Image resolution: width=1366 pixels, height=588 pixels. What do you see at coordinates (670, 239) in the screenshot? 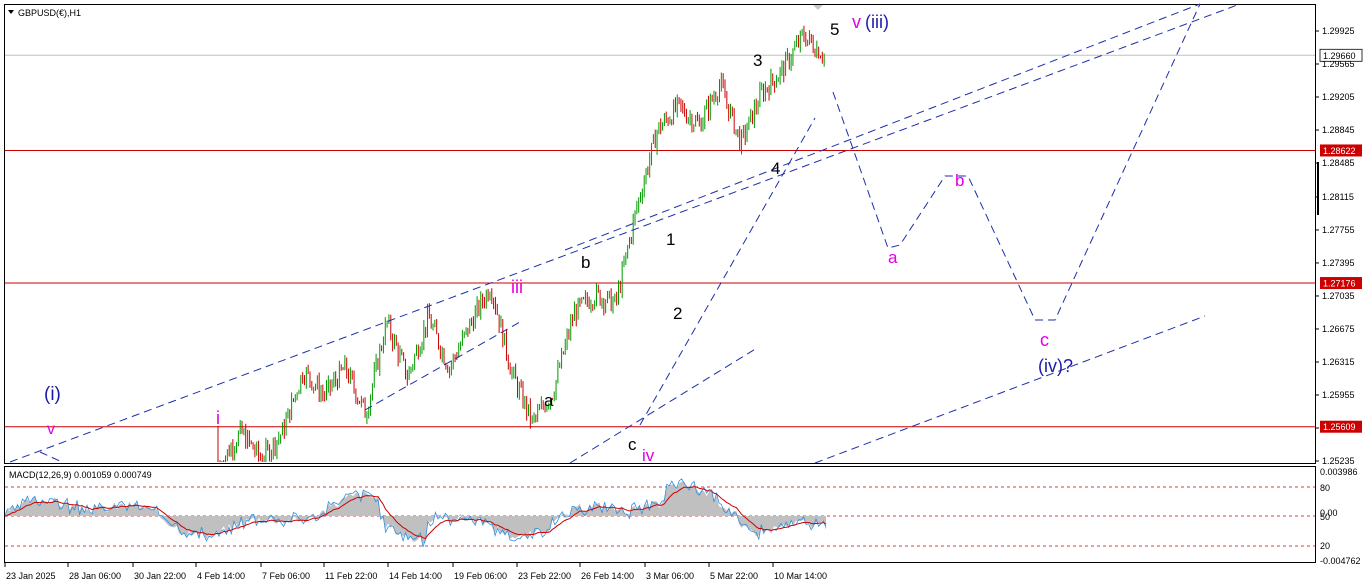
I see `wave-label: 1` at bounding box center [670, 239].